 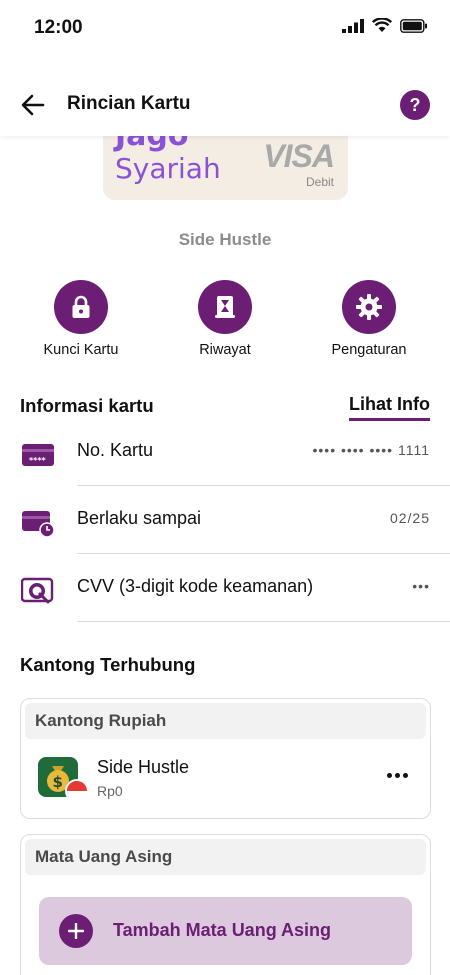 I want to click on more-options-icon, so click(x=397, y=775).